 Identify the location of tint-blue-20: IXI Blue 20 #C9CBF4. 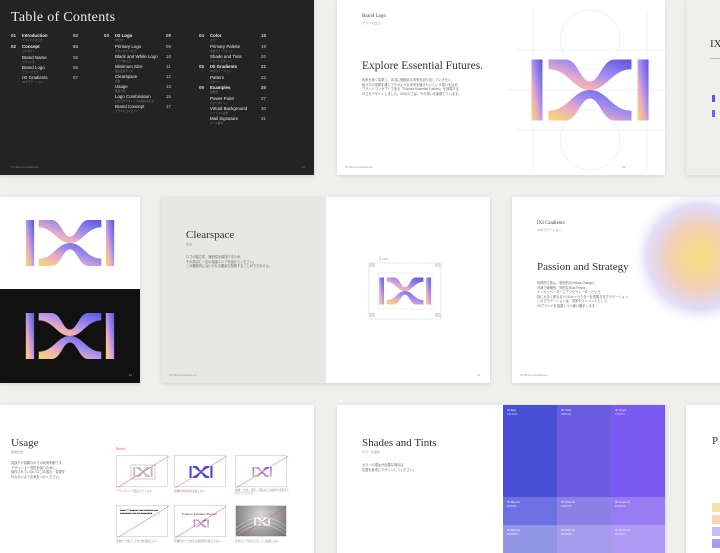
(530, 539).